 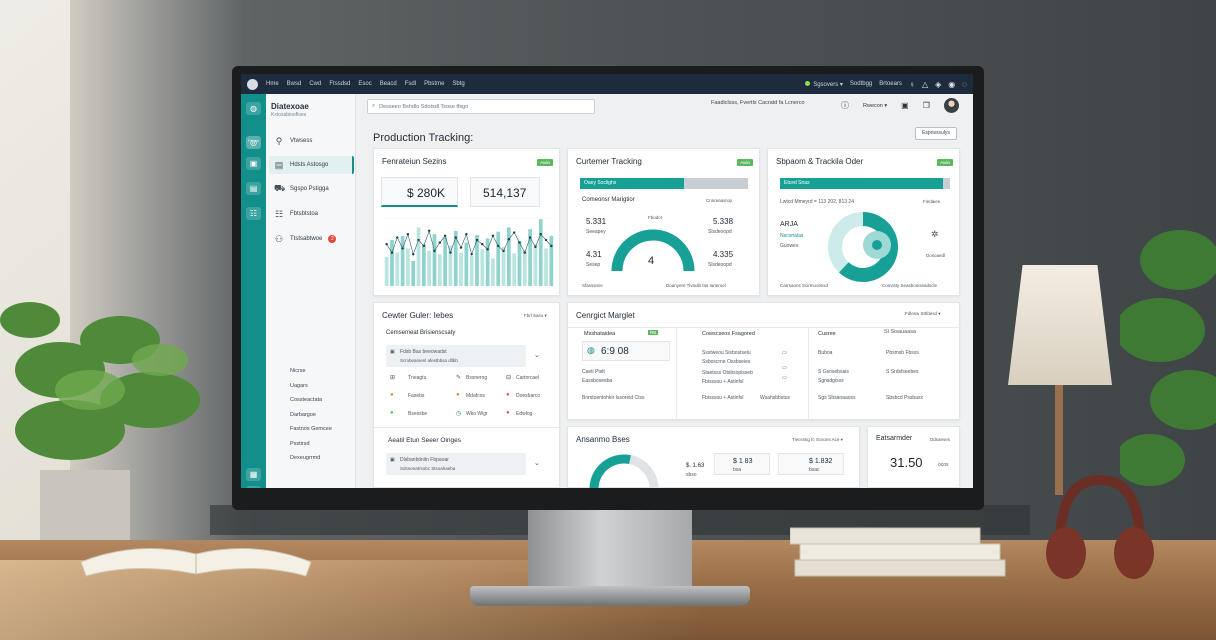 What do you see at coordinates (253, 163) in the screenshot?
I see `rail-orders-icon: ▣` at bounding box center [253, 163].